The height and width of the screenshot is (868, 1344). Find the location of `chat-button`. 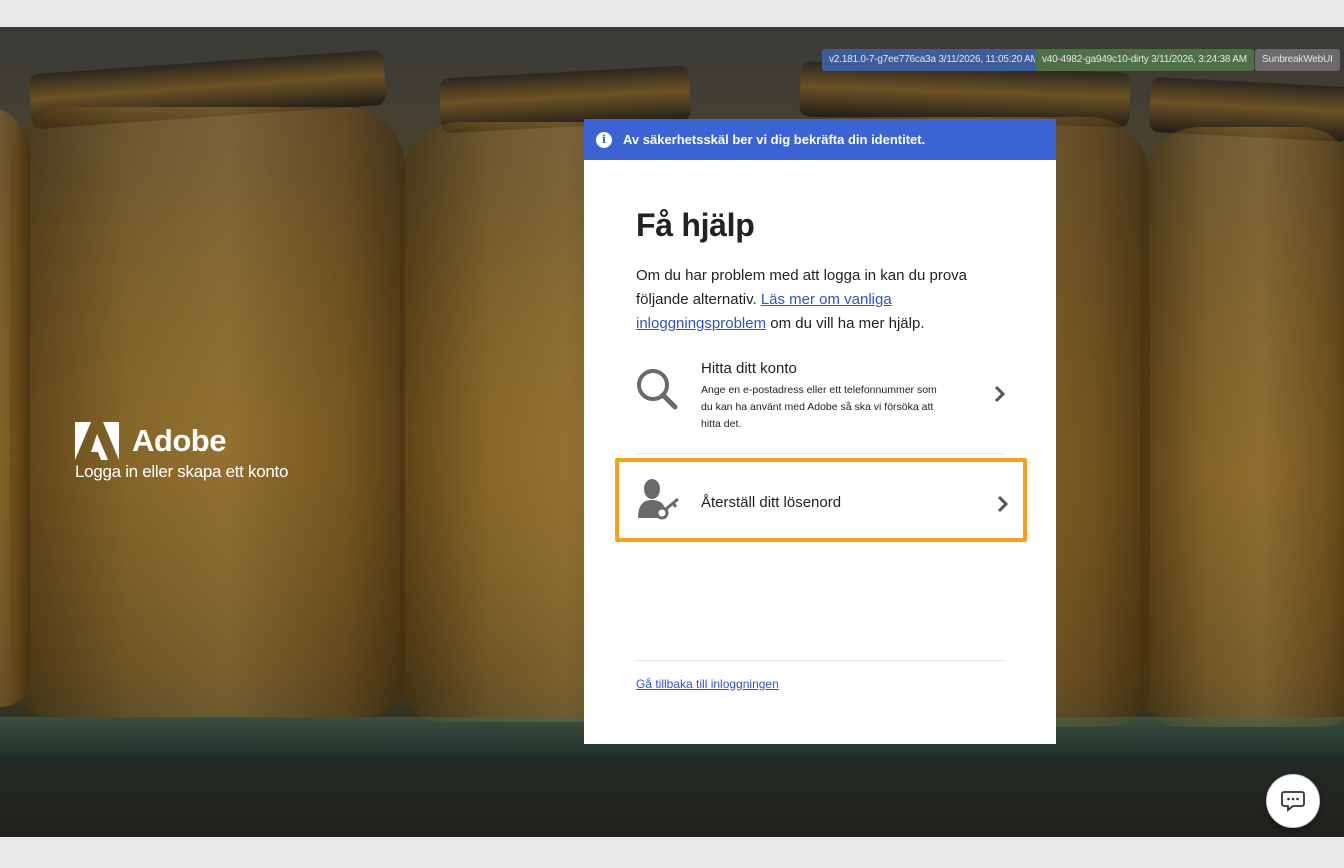

chat-button is located at coordinates (1293, 801).